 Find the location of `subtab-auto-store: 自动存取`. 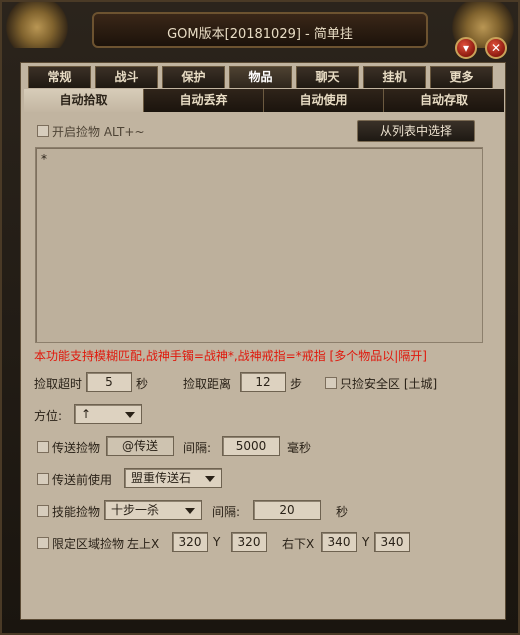

subtab-auto-store: 自动存取 is located at coordinates (444, 100).